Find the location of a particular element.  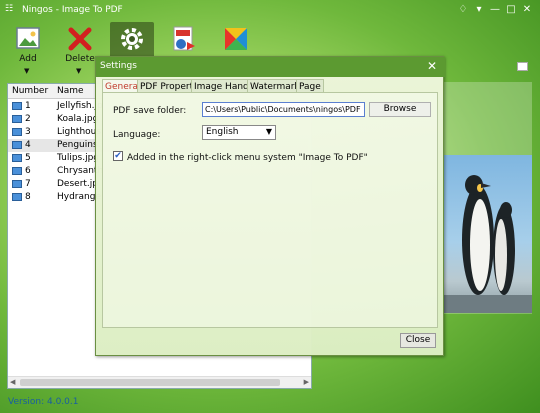

context-menu-checkbox: ✔ is located at coordinates (118, 156).